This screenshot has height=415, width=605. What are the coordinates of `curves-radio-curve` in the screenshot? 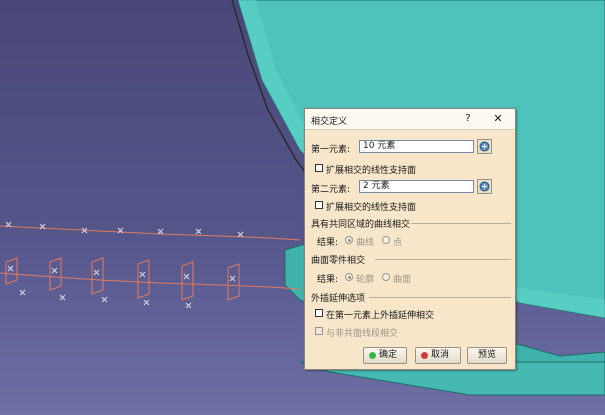 It's located at (349, 240).